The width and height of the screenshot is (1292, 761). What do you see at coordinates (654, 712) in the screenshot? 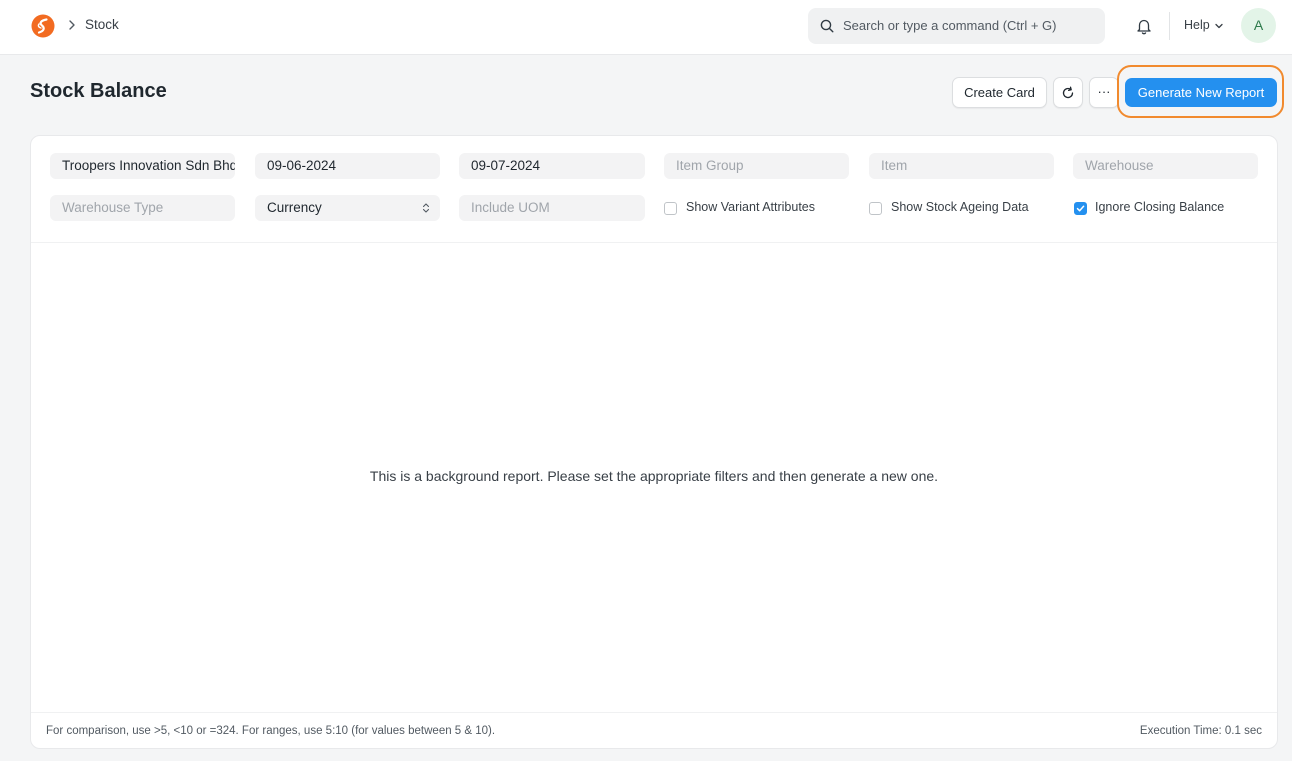
I see `footer-divider` at bounding box center [654, 712].